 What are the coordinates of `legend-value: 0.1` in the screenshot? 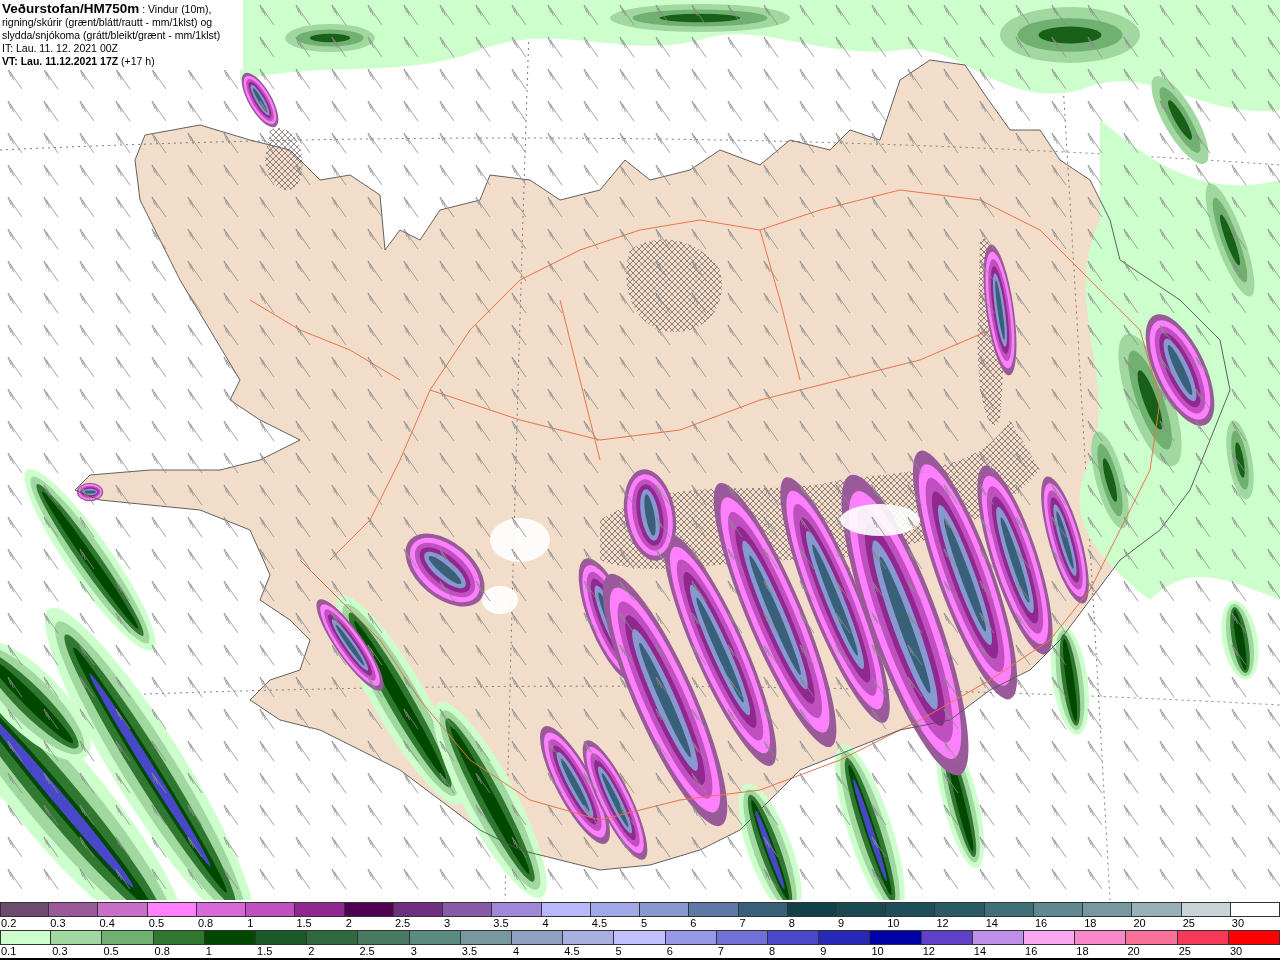 It's located at (8, 951).